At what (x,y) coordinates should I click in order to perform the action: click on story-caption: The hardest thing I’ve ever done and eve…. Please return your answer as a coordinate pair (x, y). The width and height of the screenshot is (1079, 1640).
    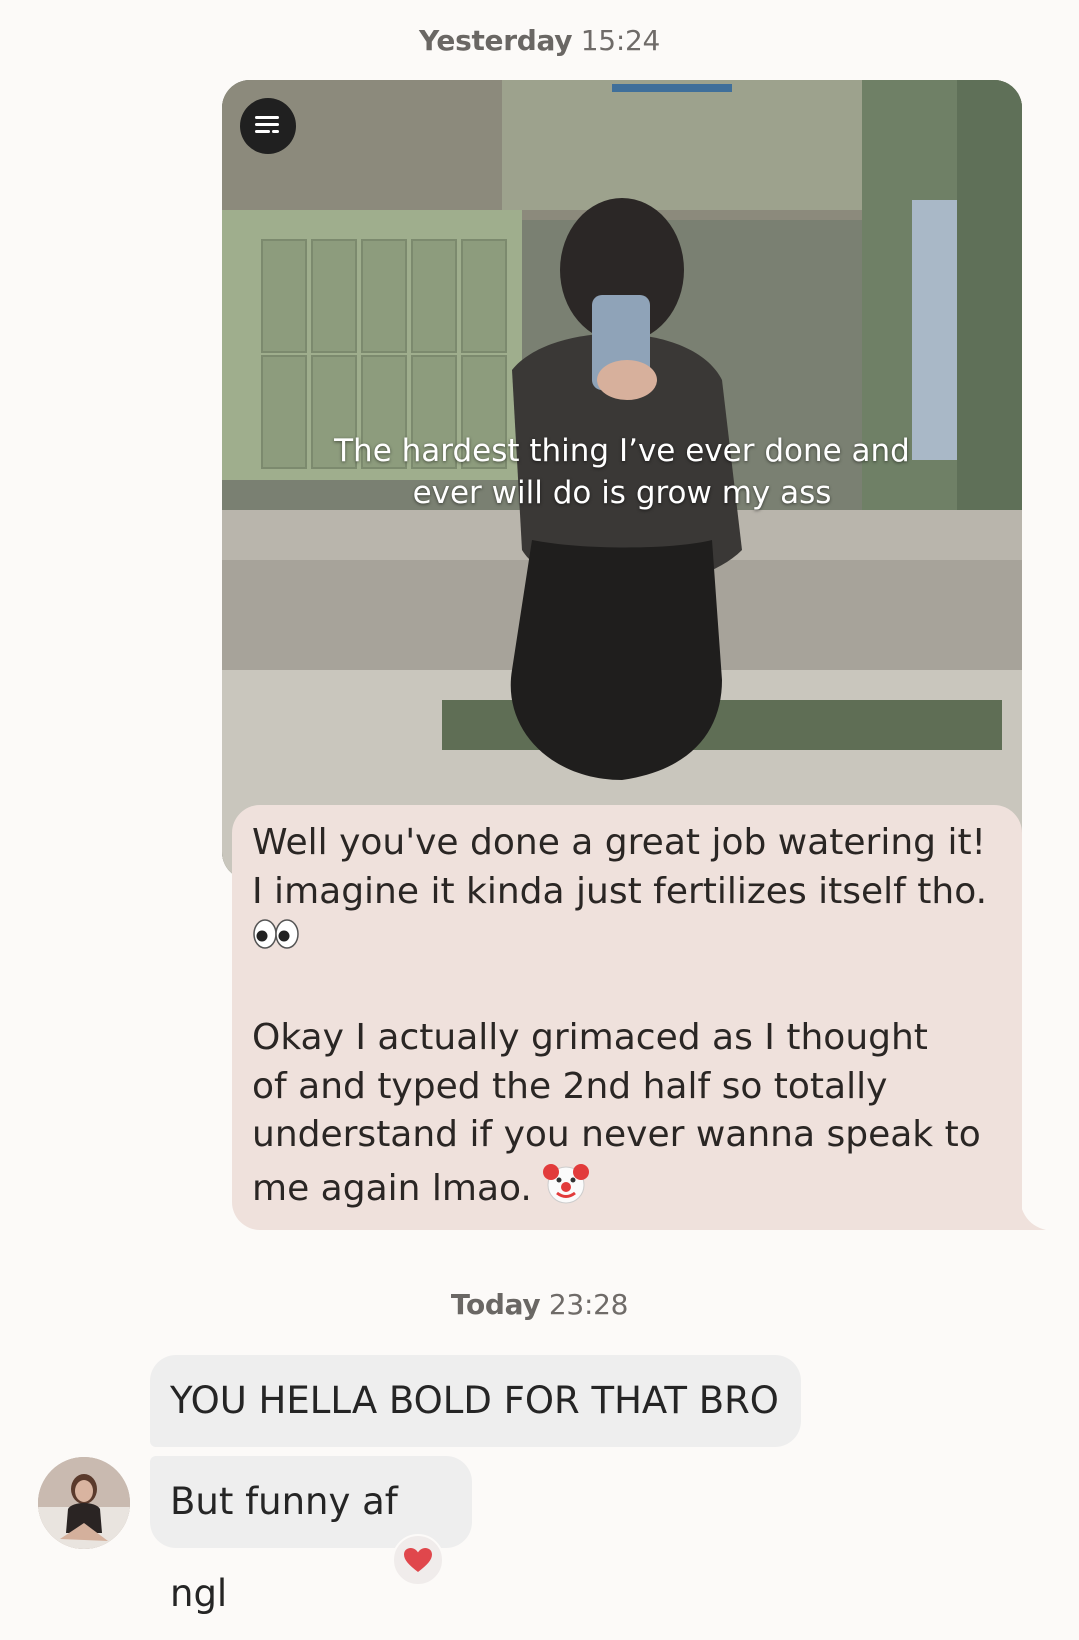
    Looking at the image, I should click on (622, 472).